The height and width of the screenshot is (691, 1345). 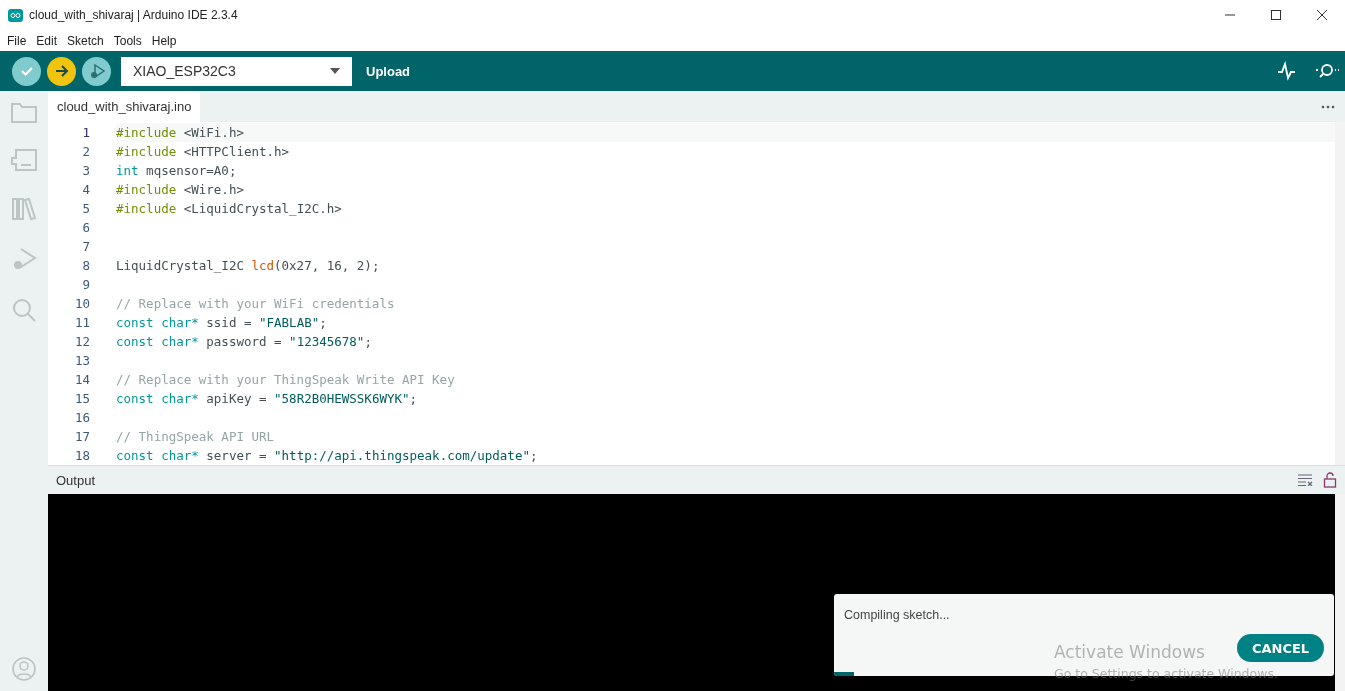 What do you see at coordinates (82, 418) in the screenshot?
I see `line-number: 16` at bounding box center [82, 418].